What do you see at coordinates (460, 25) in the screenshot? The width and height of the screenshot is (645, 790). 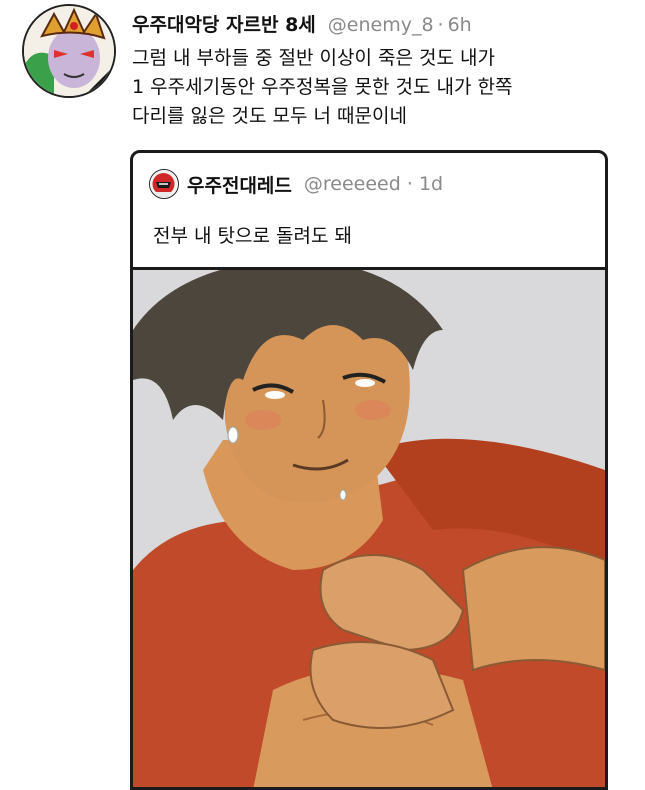 I see `timestamp: 6h` at bounding box center [460, 25].